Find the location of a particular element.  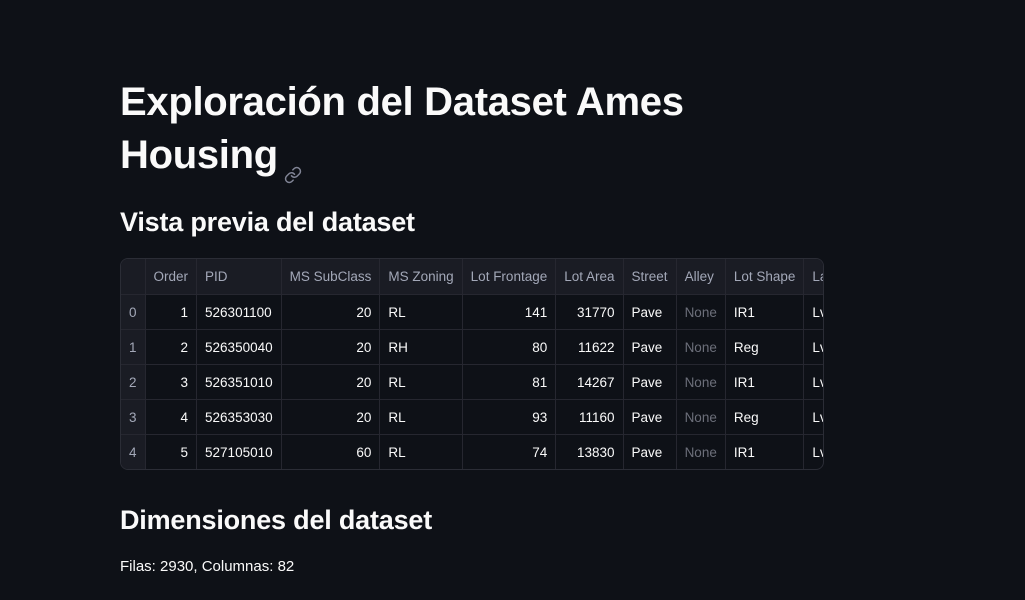

column-header: Street is located at coordinates (650, 277).